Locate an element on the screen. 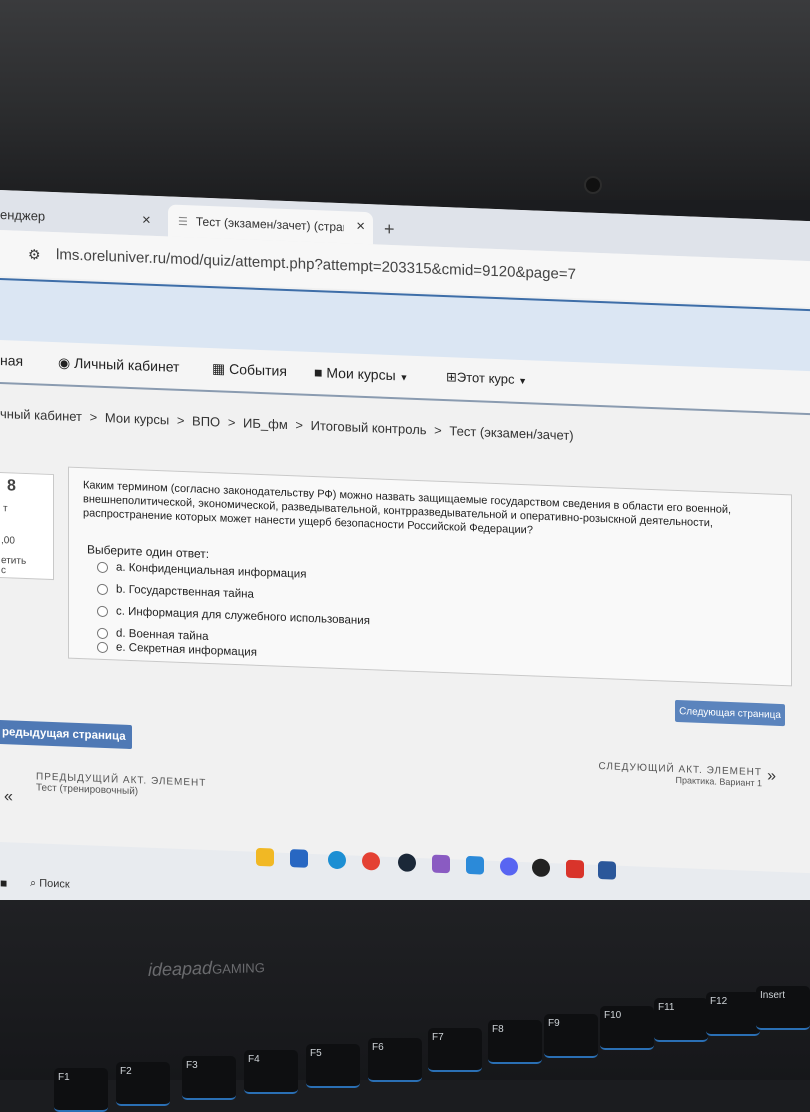 The height and width of the screenshot is (1112, 810). key-insert: Insert is located at coordinates (783, 1008).